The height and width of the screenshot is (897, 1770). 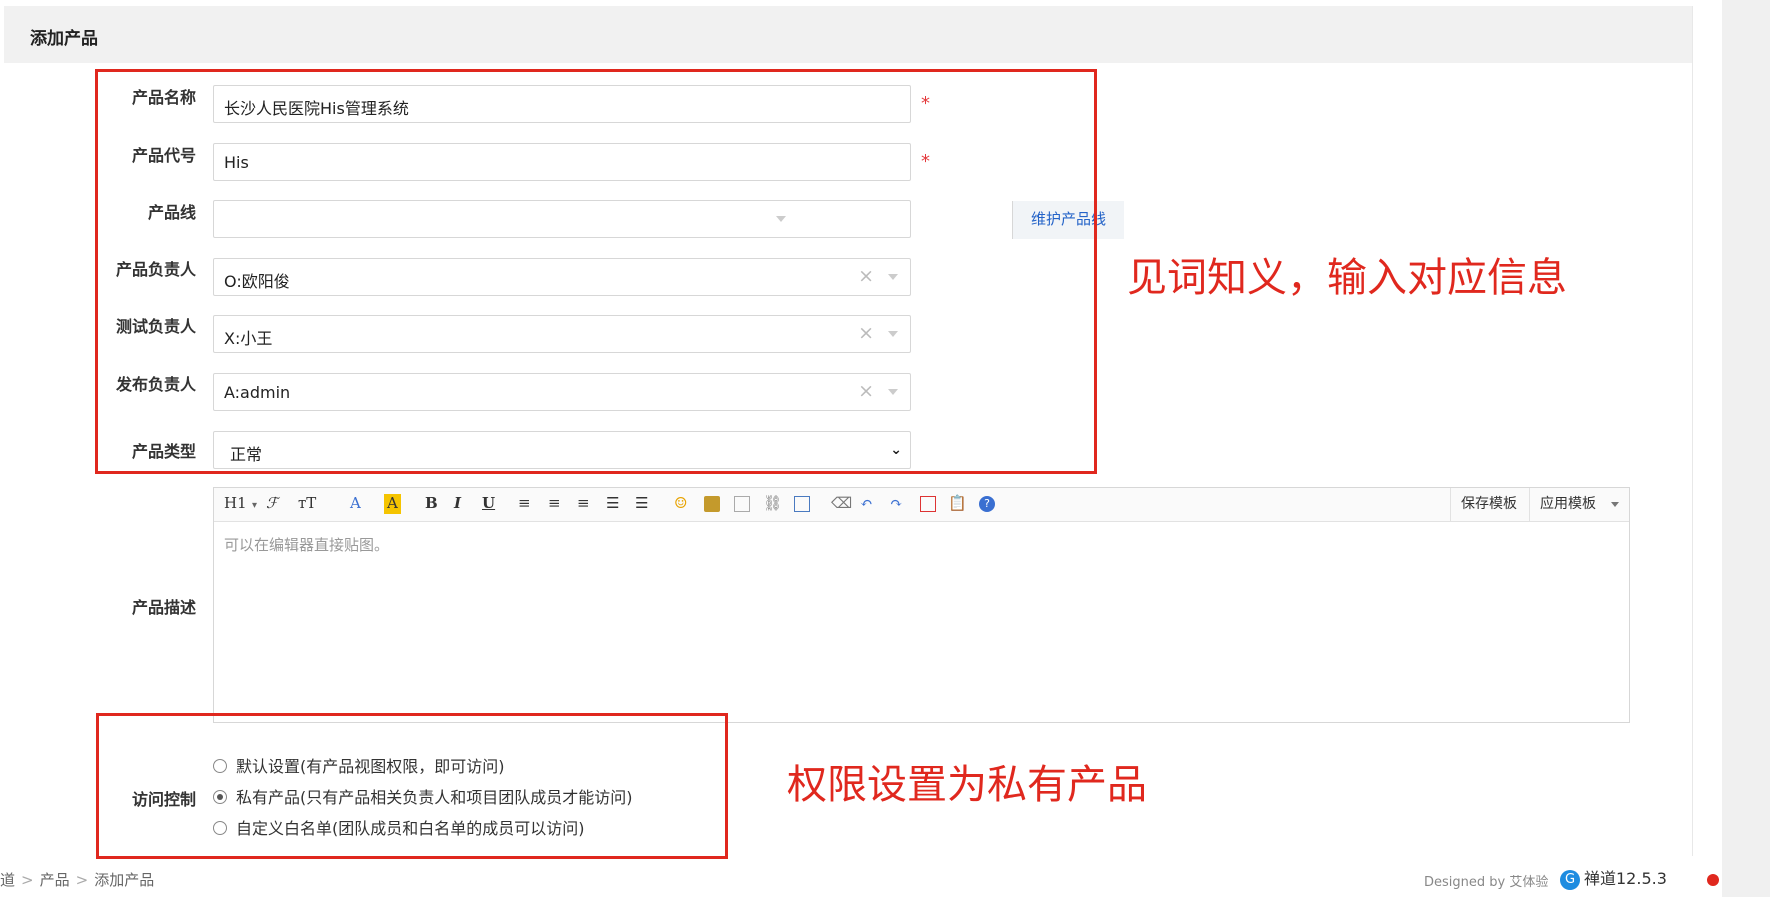 What do you see at coordinates (355, 504) in the screenshot?
I see `font-color-icon: A` at bounding box center [355, 504].